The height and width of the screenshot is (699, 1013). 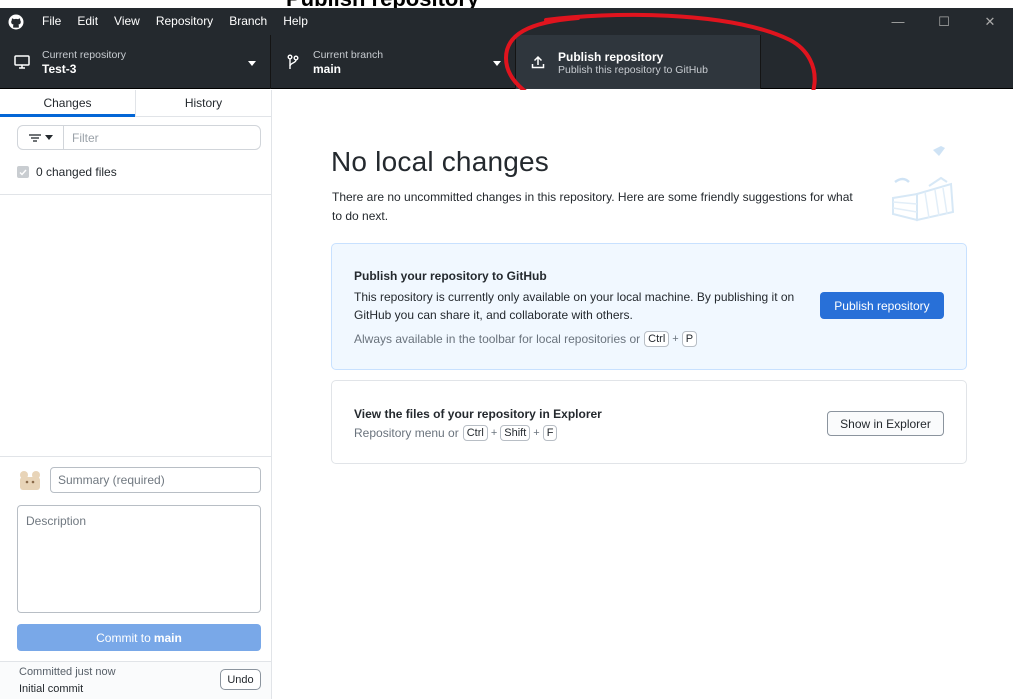 I want to click on tab-history: History, so click(x=203, y=103).